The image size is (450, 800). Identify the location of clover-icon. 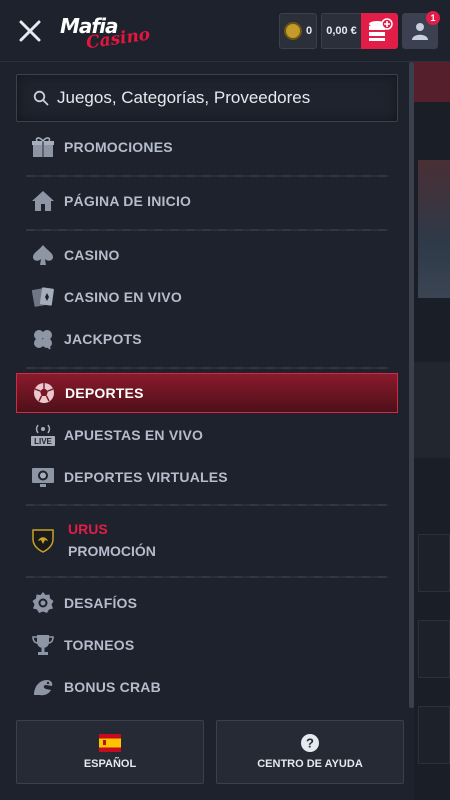
(43, 339).